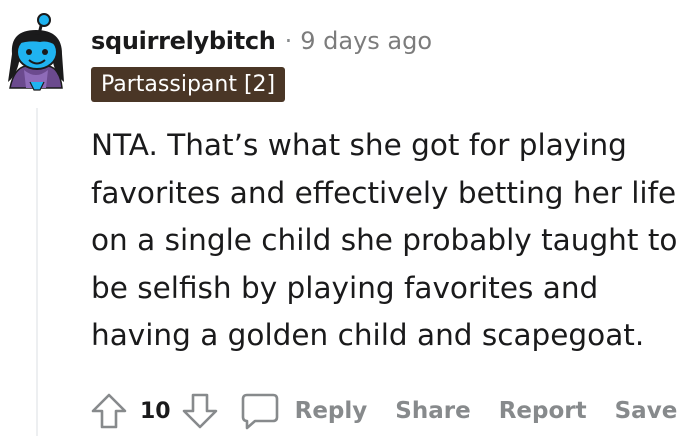  I want to click on reply-button: Reply, so click(303, 411).